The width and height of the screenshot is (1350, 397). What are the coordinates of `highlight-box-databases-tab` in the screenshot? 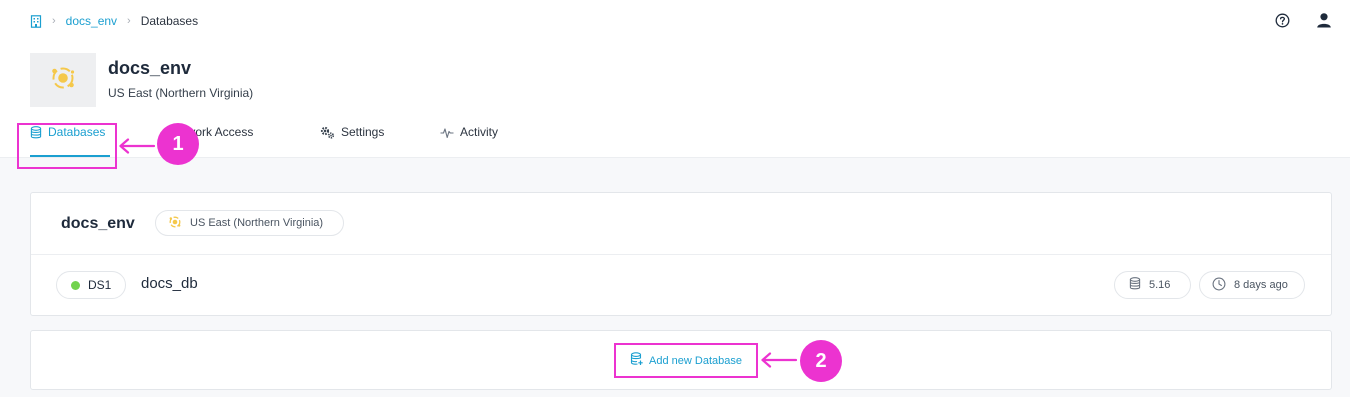 It's located at (67, 146).